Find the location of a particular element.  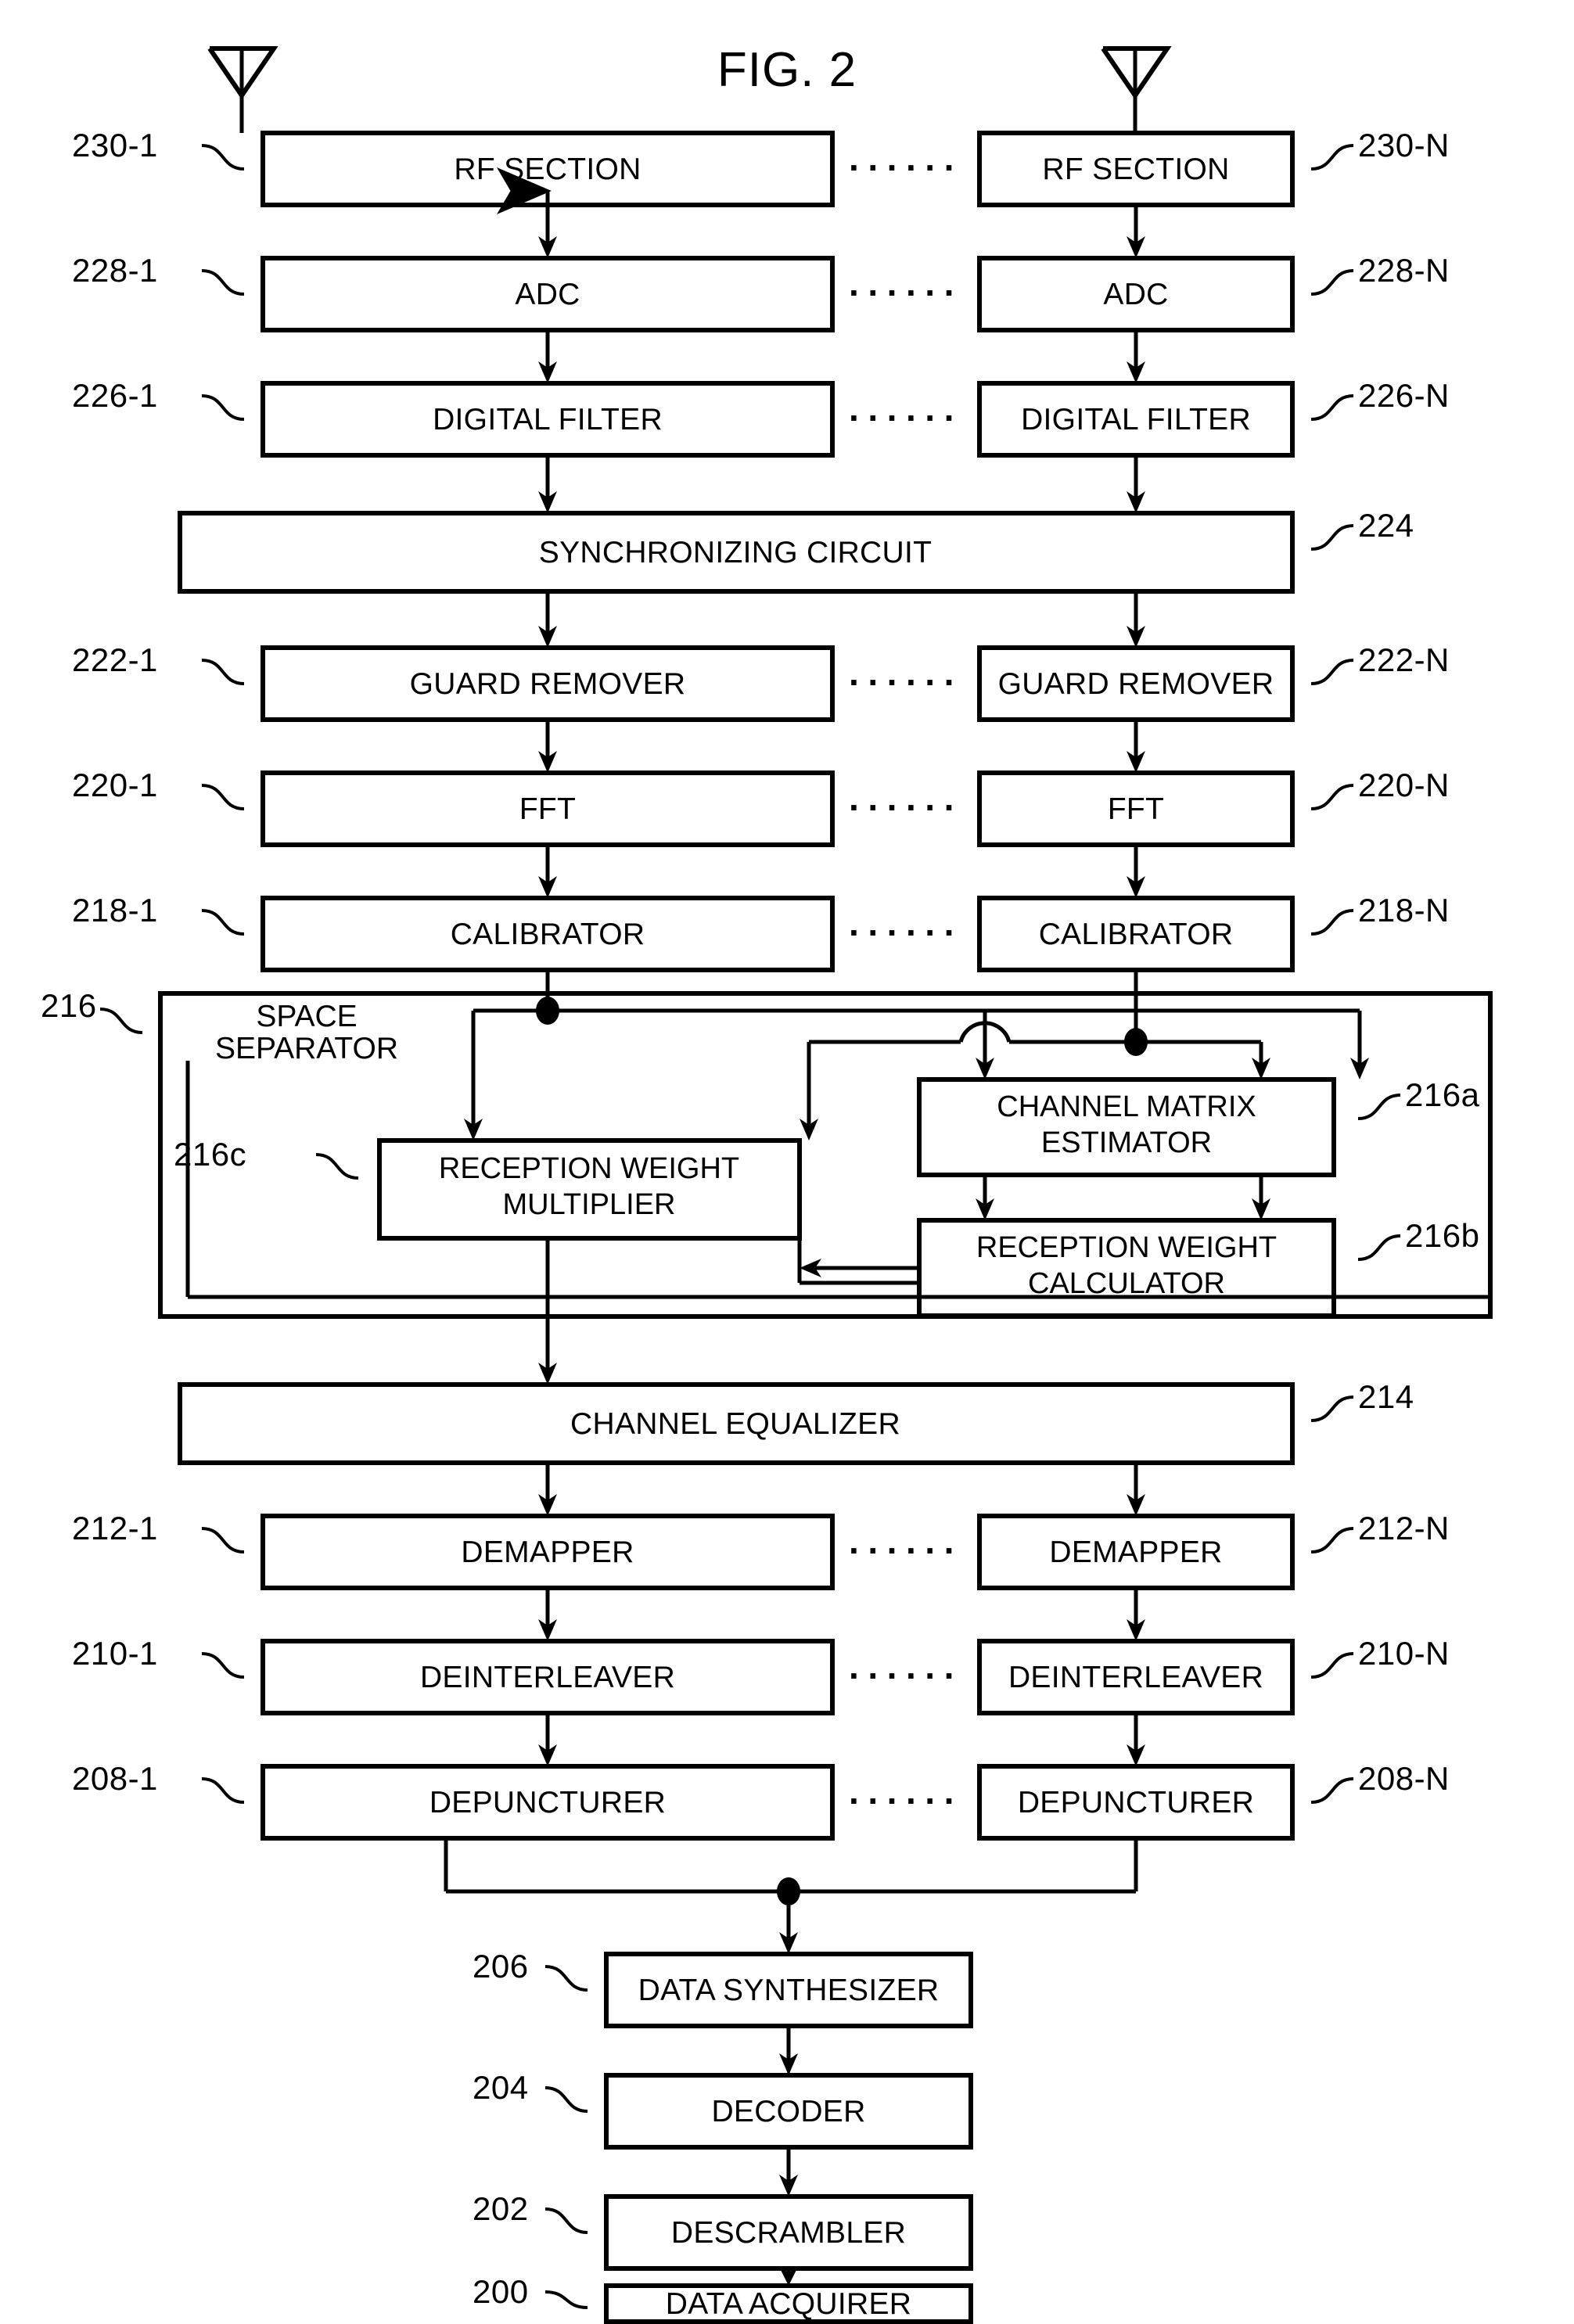

ref-cme: 216a is located at coordinates (1443, 1094).